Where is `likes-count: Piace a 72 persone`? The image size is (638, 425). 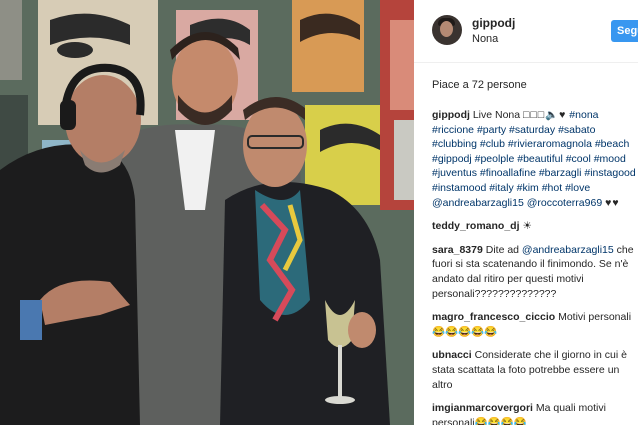
likes-count: Piace a 72 persone is located at coordinates (479, 85).